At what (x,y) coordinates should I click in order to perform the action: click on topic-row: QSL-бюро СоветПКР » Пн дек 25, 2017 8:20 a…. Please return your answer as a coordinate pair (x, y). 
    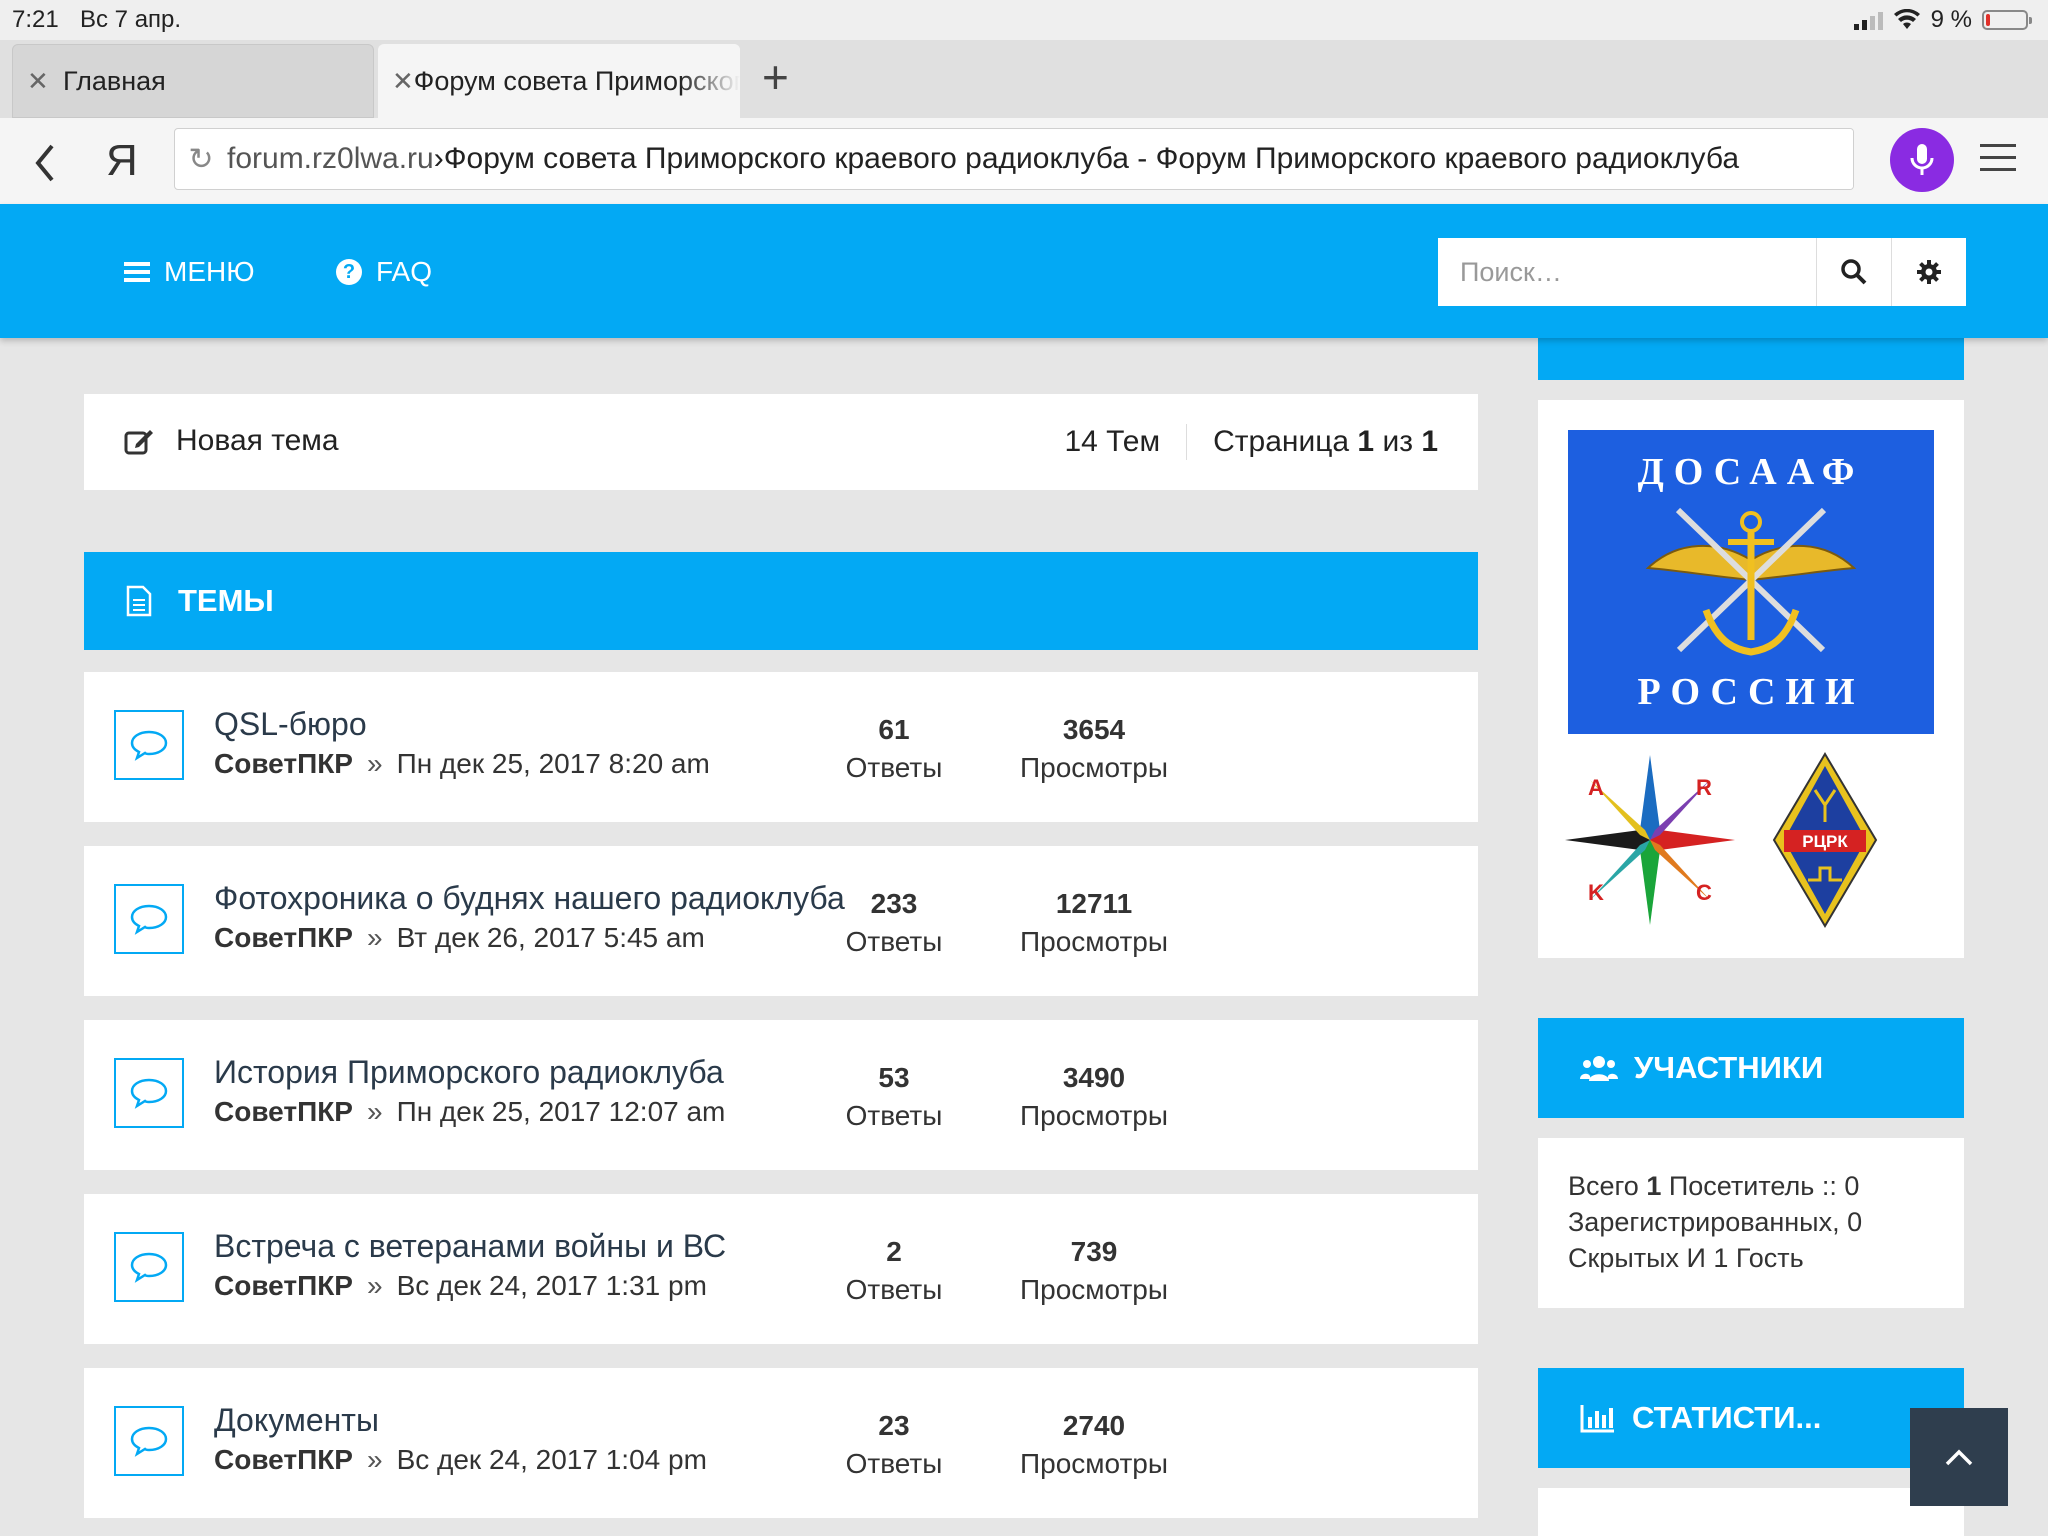
    Looking at the image, I should click on (781, 747).